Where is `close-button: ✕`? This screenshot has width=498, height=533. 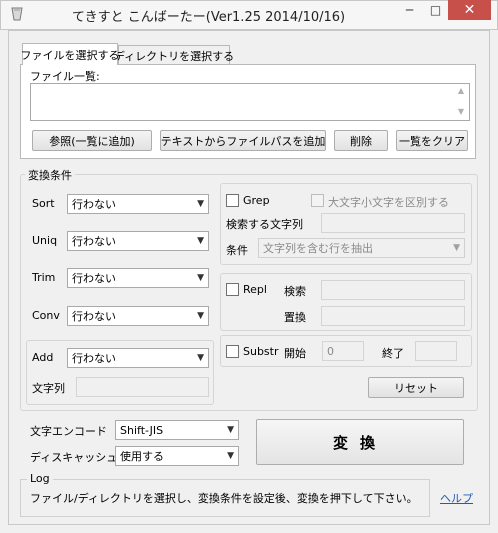 close-button: ✕ is located at coordinates (469, 10).